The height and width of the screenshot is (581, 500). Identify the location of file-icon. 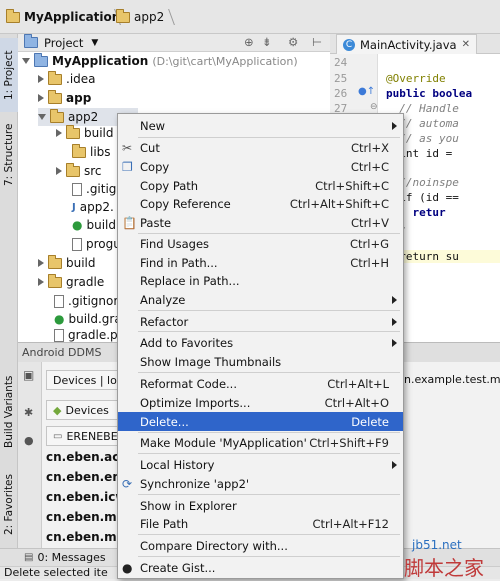
(59, 301).